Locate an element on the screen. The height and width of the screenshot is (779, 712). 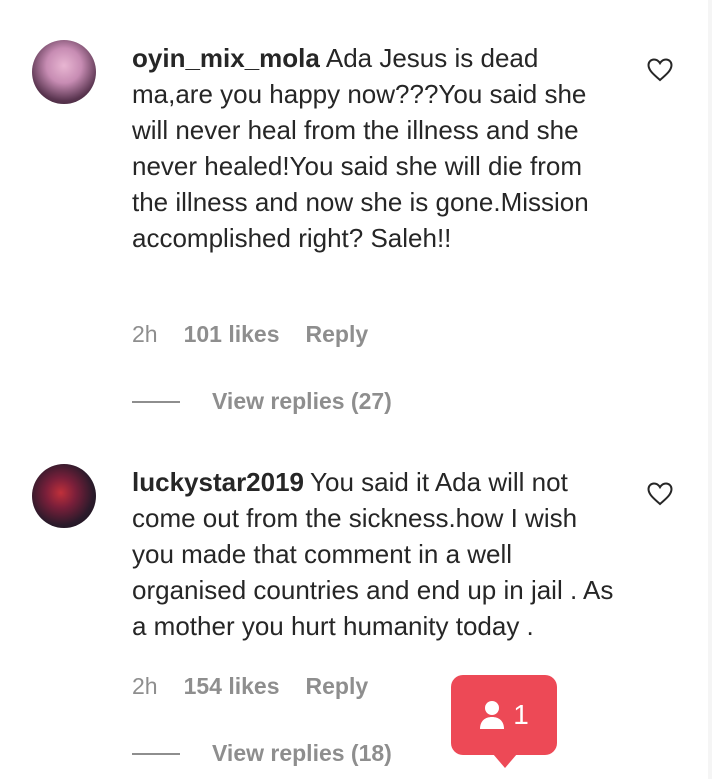
view-replies-button: View replies (18) is located at coordinates (262, 753).